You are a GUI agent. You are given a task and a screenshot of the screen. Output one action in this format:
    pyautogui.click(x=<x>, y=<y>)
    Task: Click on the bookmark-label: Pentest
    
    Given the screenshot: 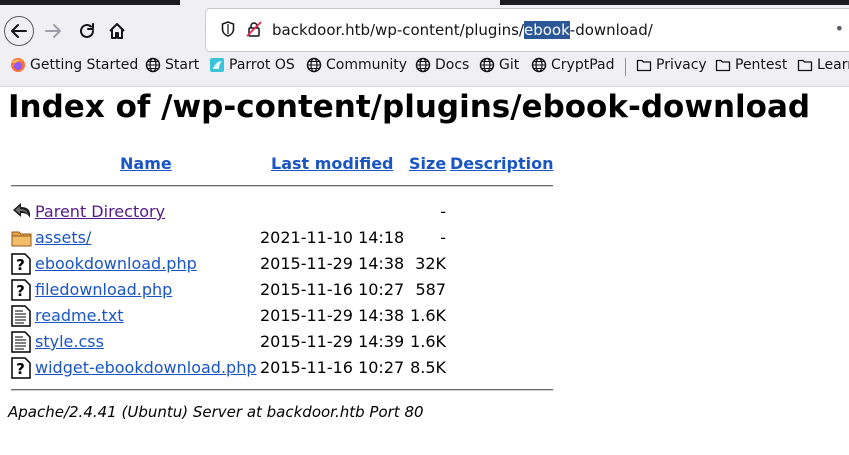 What is the action you would take?
    pyautogui.click(x=761, y=65)
    